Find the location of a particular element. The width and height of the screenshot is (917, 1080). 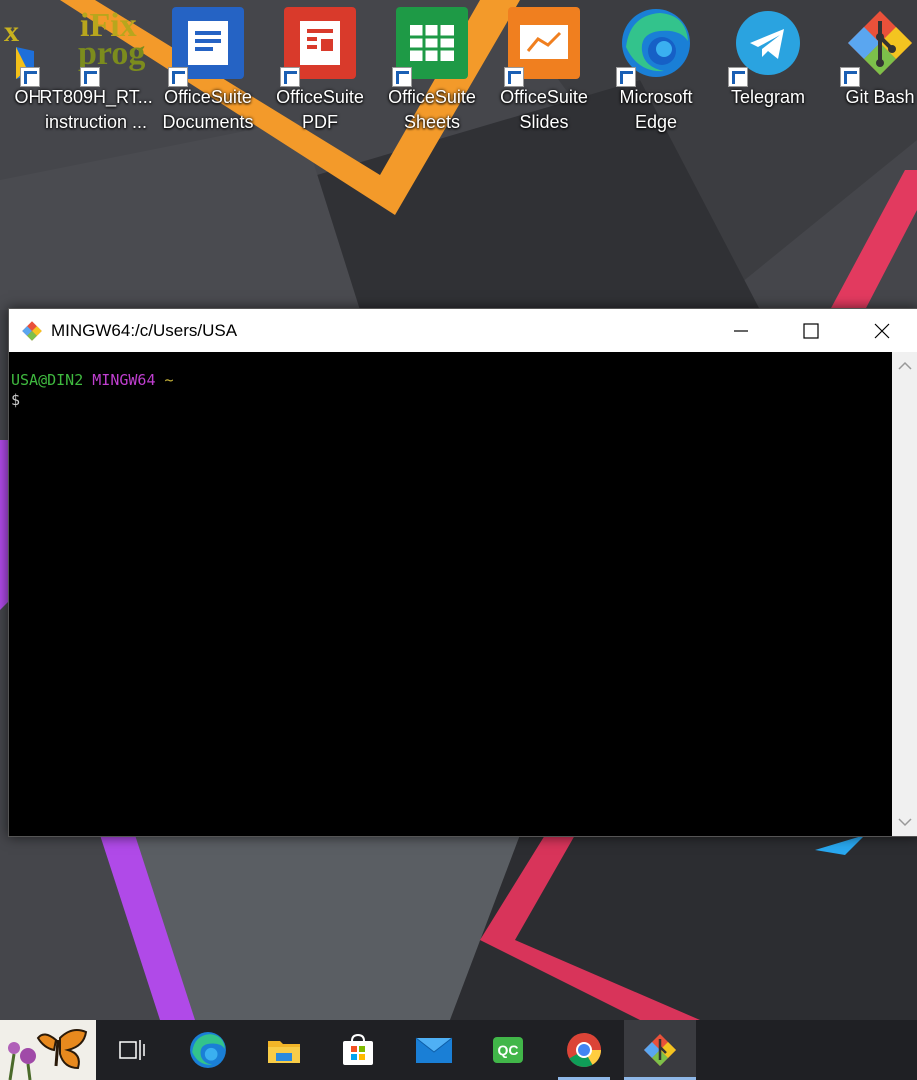

chrome-icon is located at coordinates (584, 1050).